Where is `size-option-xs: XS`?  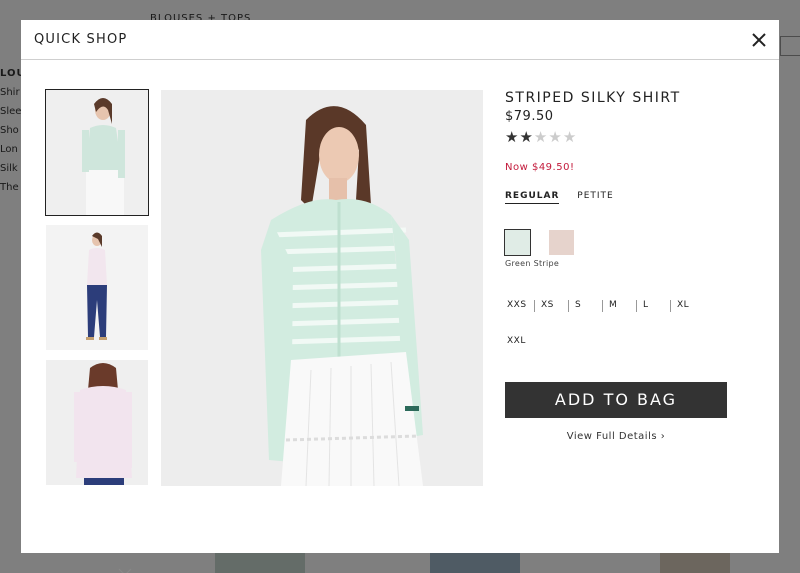 size-option-xs: XS is located at coordinates (556, 306).